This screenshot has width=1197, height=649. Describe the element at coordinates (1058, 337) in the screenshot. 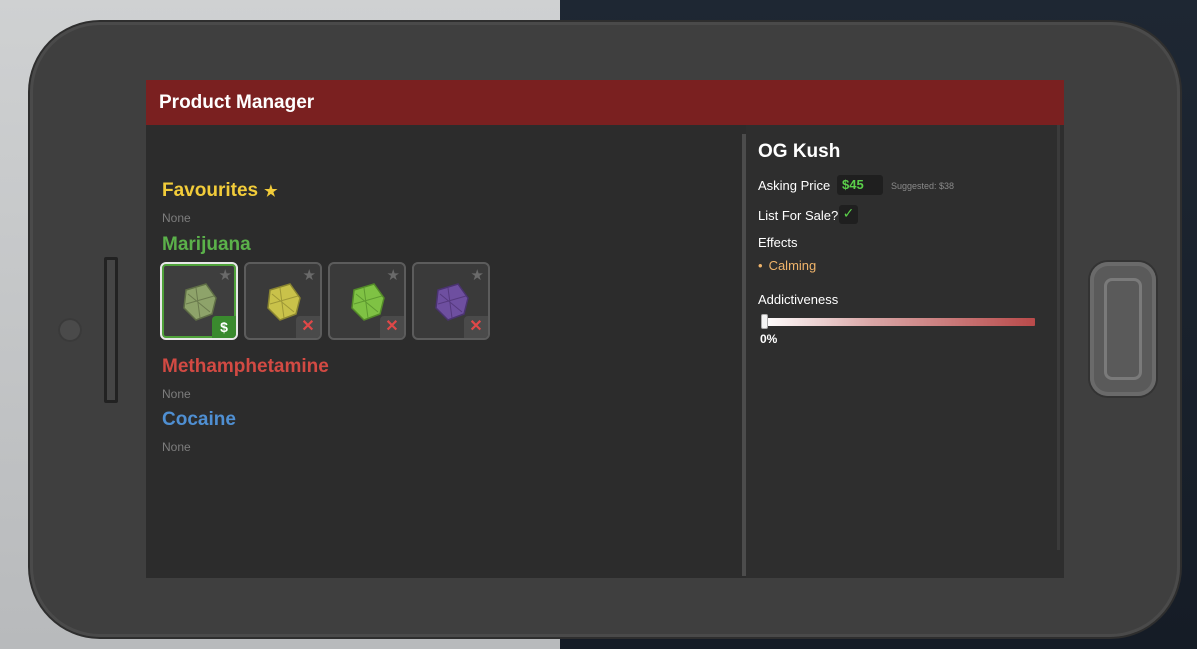

I see `detail-scrollbar` at that location.